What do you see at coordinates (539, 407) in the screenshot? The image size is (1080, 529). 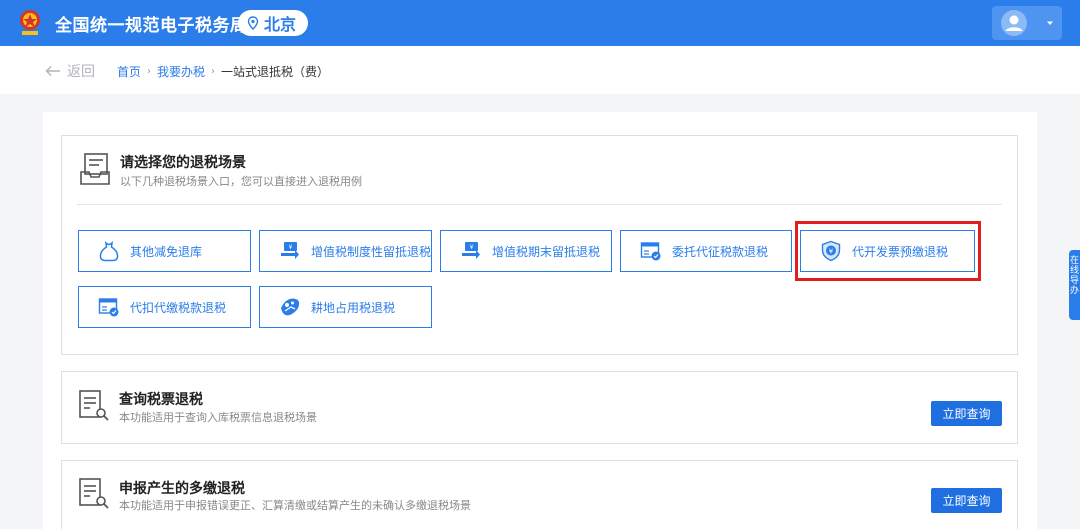 I see `query-receipt-refund-section` at bounding box center [539, 407].